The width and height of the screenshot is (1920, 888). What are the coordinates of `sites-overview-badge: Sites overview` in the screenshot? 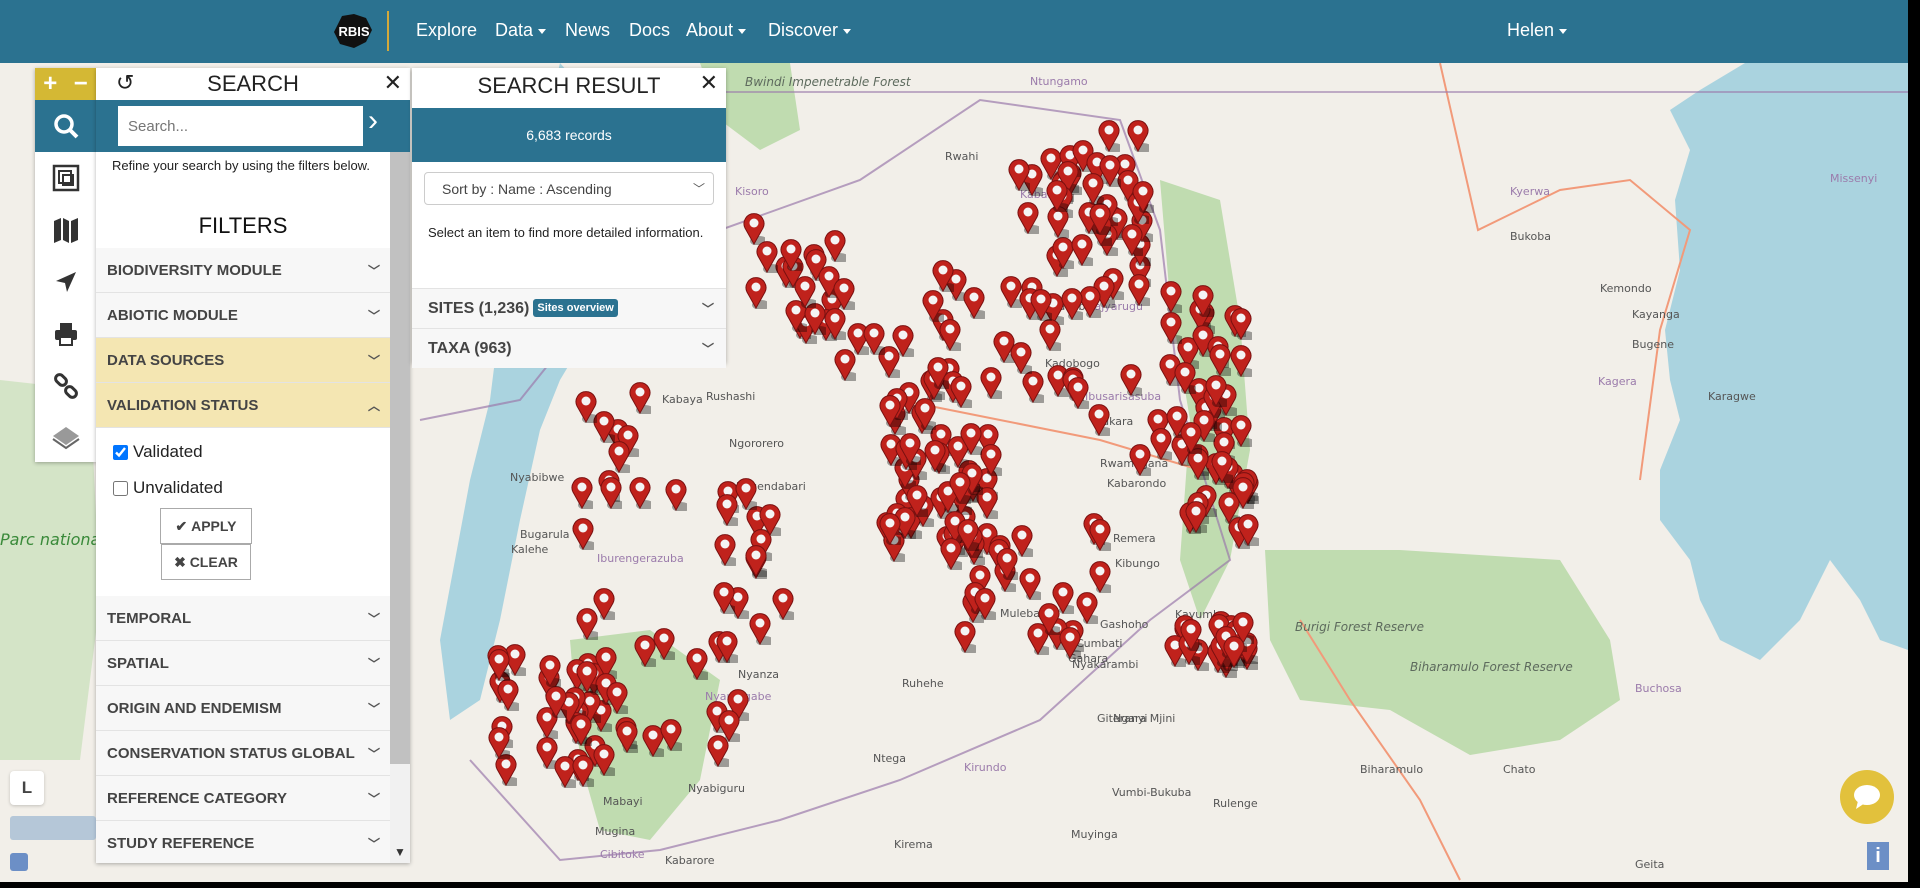 It's located at (575, 308).